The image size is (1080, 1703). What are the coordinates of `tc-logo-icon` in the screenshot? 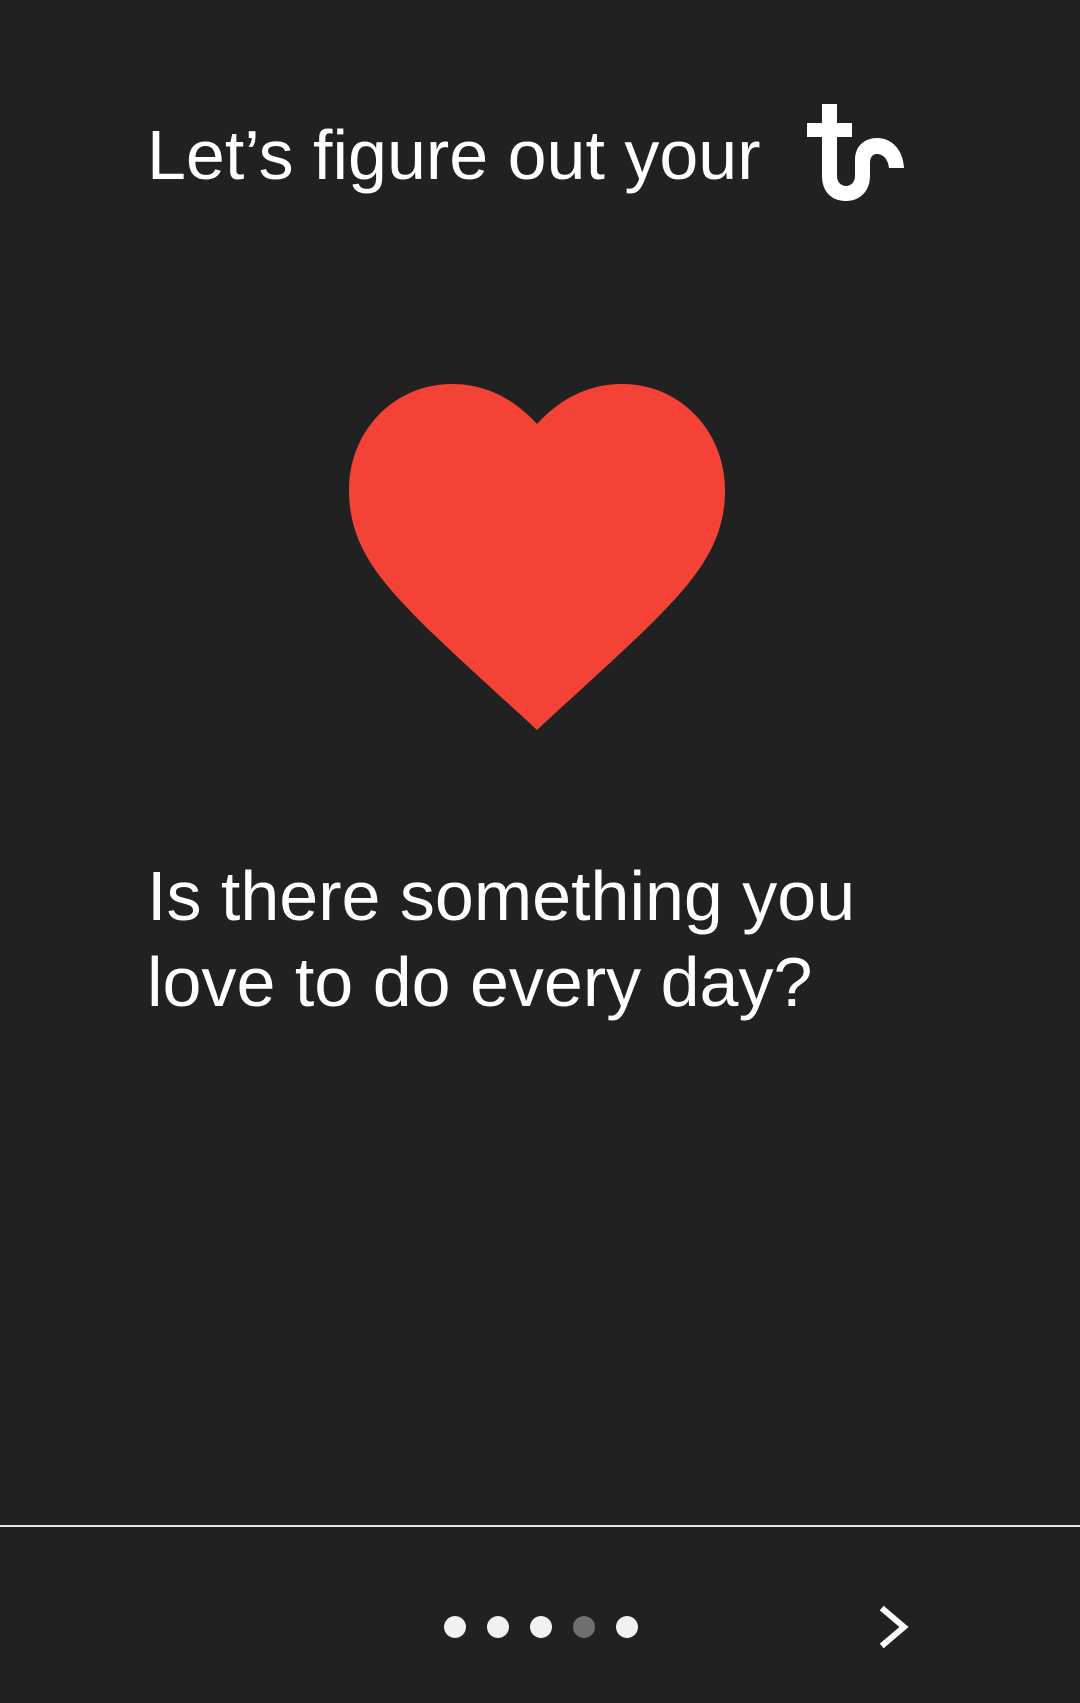 It's located at (855, 152).